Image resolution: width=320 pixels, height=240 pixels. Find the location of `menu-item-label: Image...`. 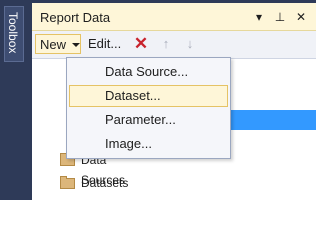

menu-item-label: Image... is located at coordinates (128, 143).